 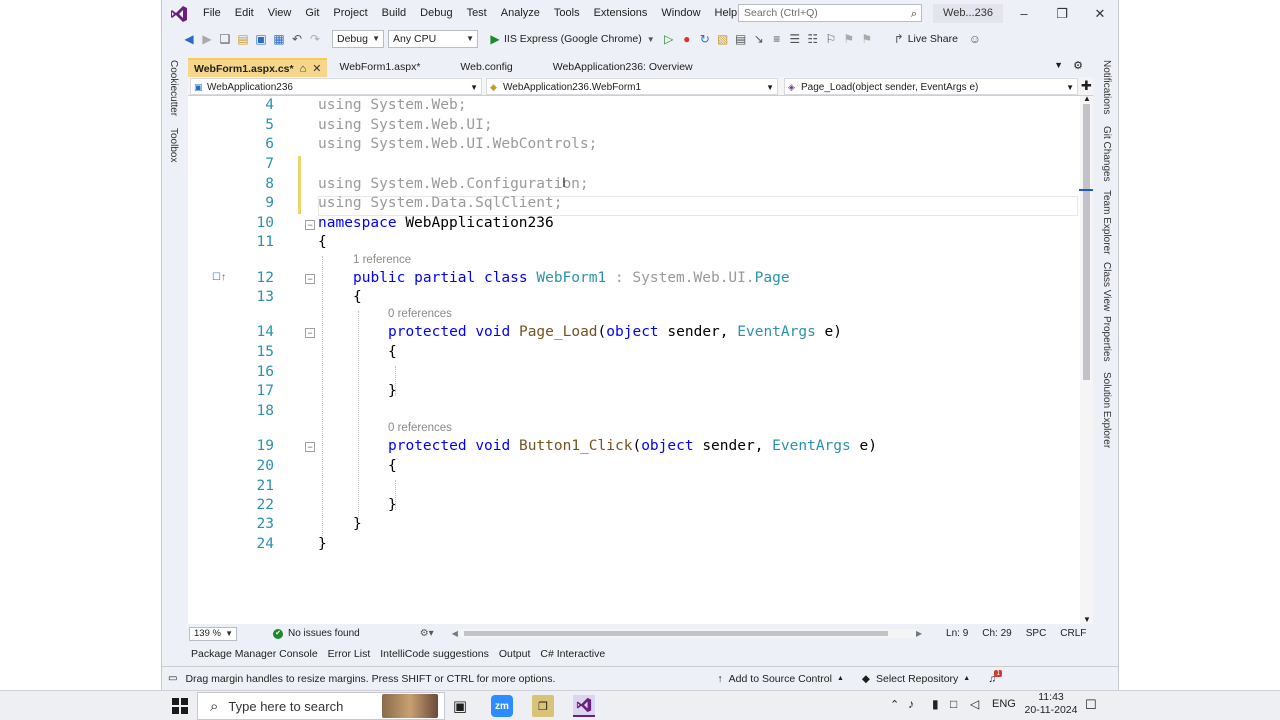 What do you see at coordinates (759, 39) in the screenshot?
I see `step-icon: ↘` at bounding box center [759, 39].